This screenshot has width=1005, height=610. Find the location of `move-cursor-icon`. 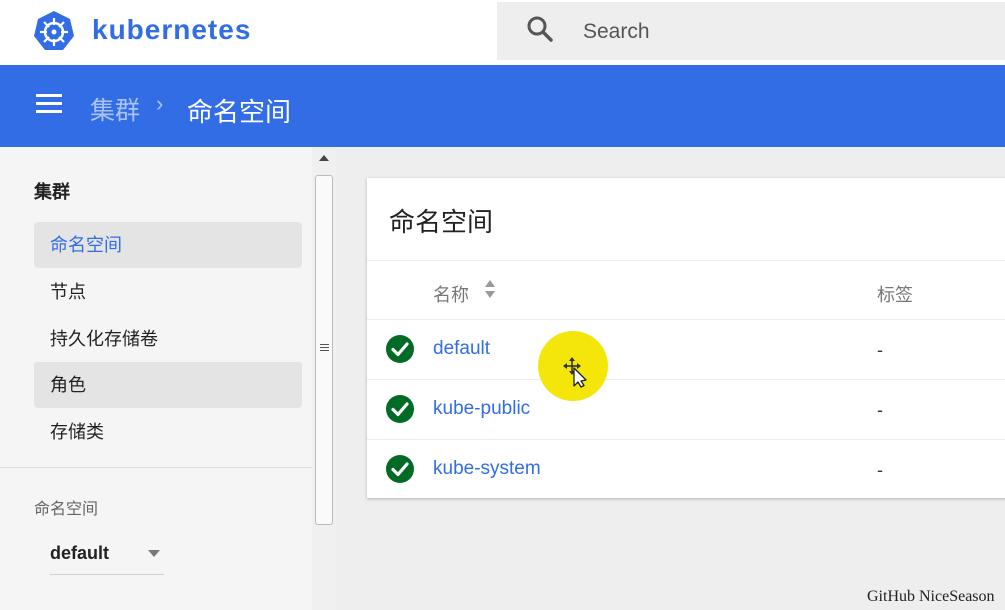

move-cursor-icon is located at coordinates (575, 372).